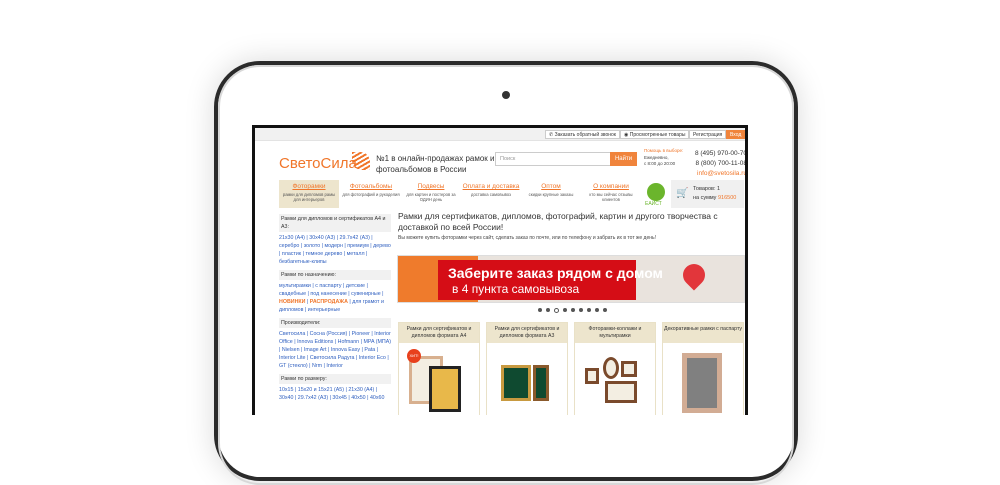 This screenshot has height=485, width=1000. I want to click on sidebar-link: Pata, so click(369, 350).